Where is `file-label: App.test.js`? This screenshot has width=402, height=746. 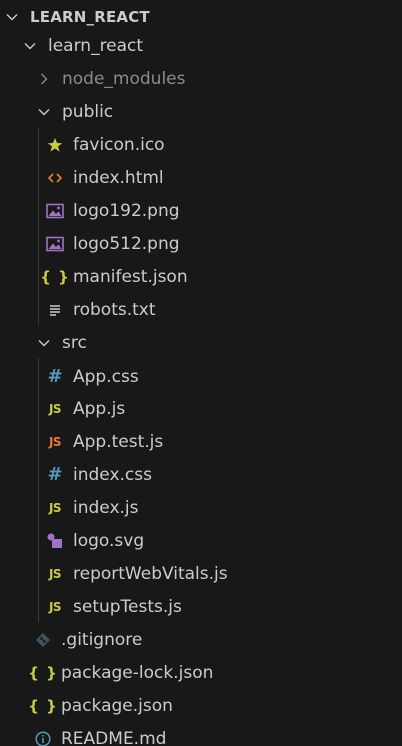 file-label: App.test.js is located at coordinates (118, 441).